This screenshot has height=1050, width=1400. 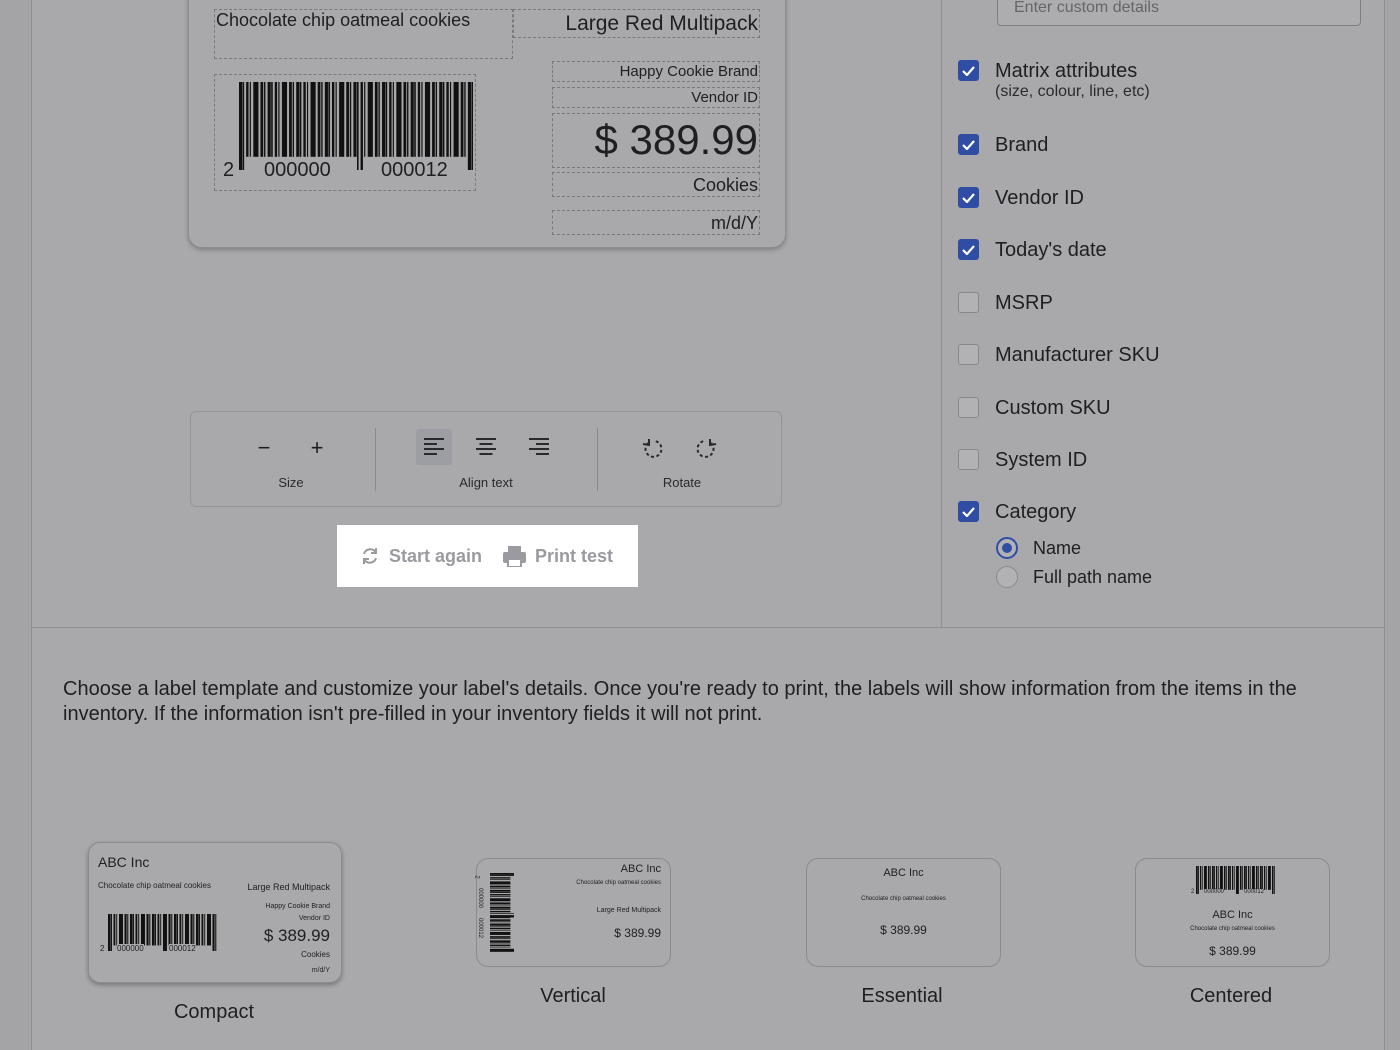 What do you see at coordinates (1066, 71) in the screenshot?
I see `matrix-attributes-label: Matrix attributes` at bounding box center [1066, 71].